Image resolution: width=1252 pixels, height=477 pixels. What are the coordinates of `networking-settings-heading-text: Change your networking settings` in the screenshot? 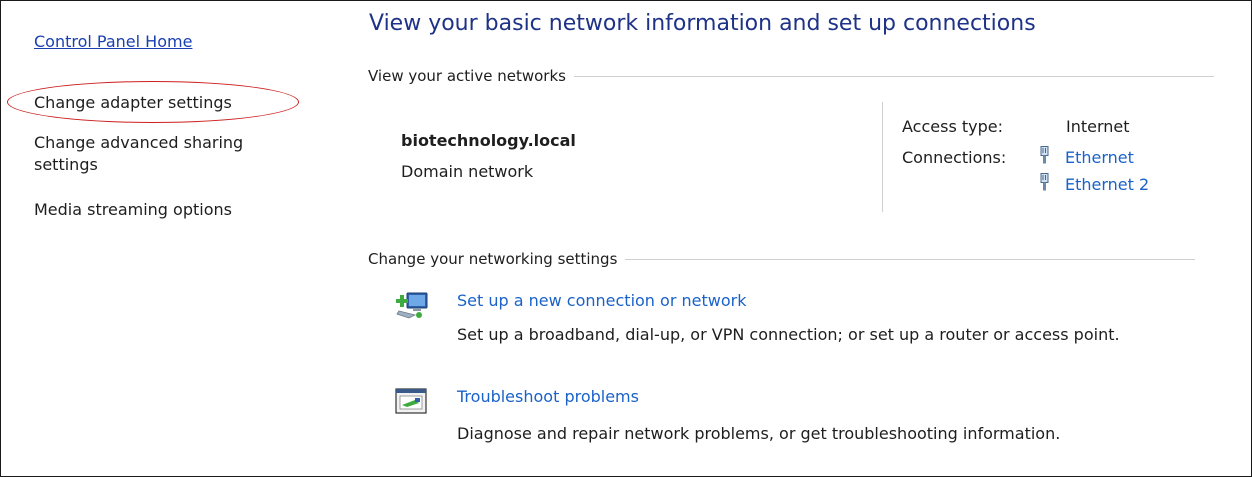 It's located at (493, 259).